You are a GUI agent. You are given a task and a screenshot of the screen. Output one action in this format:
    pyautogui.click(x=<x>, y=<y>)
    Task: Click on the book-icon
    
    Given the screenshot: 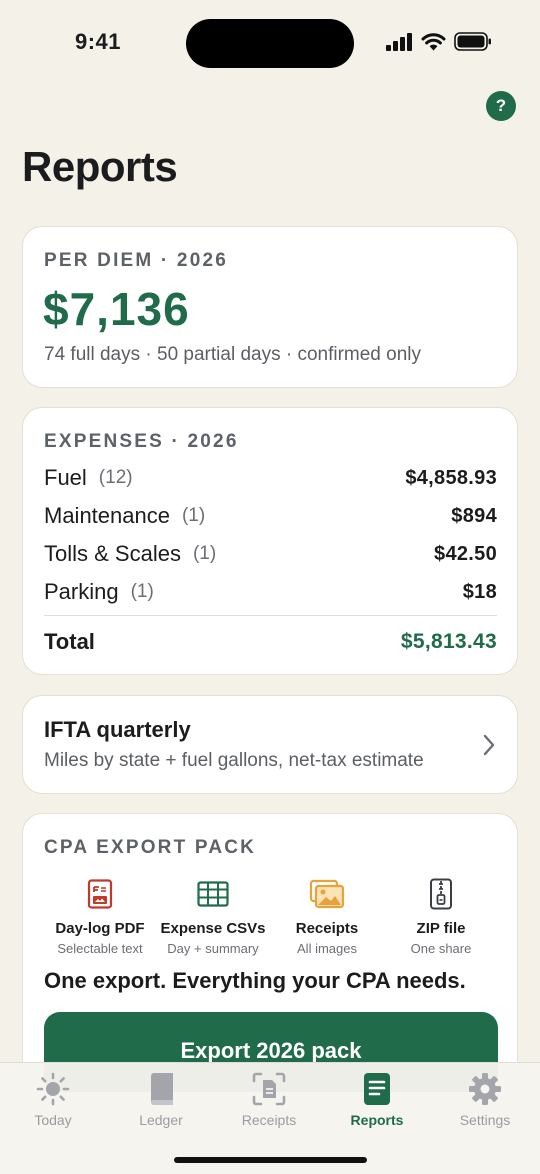 What is the action you would take?
    pyautogui.click(x=162, y=1089)
    